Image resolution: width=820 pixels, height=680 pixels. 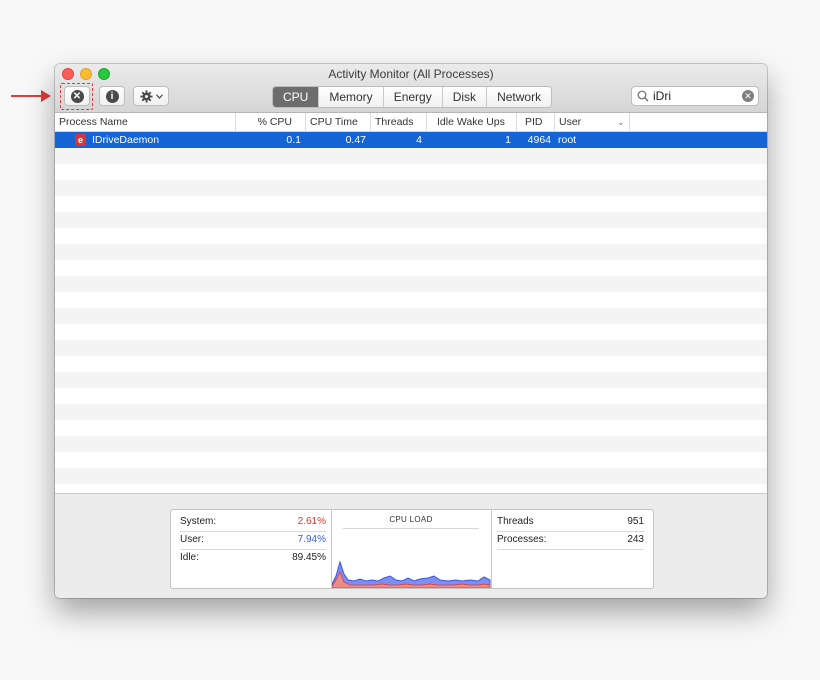 I want to click on column-threads: Threads, so click(x=397, y=122).